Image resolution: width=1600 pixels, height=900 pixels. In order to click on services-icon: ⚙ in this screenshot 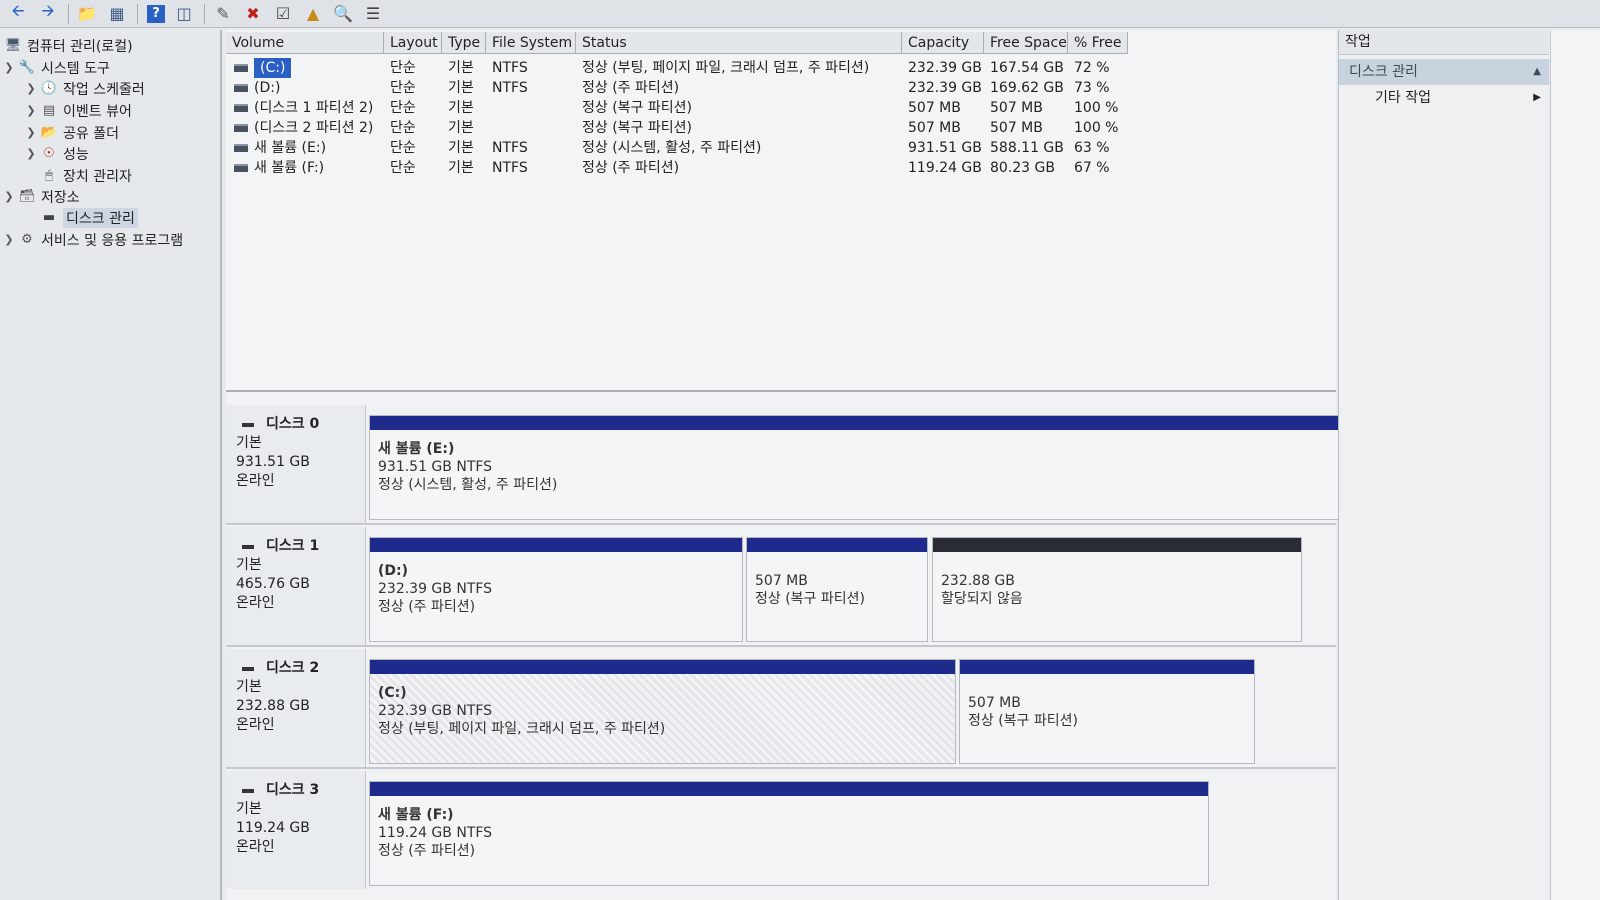, I will do `click(27, 239)`.